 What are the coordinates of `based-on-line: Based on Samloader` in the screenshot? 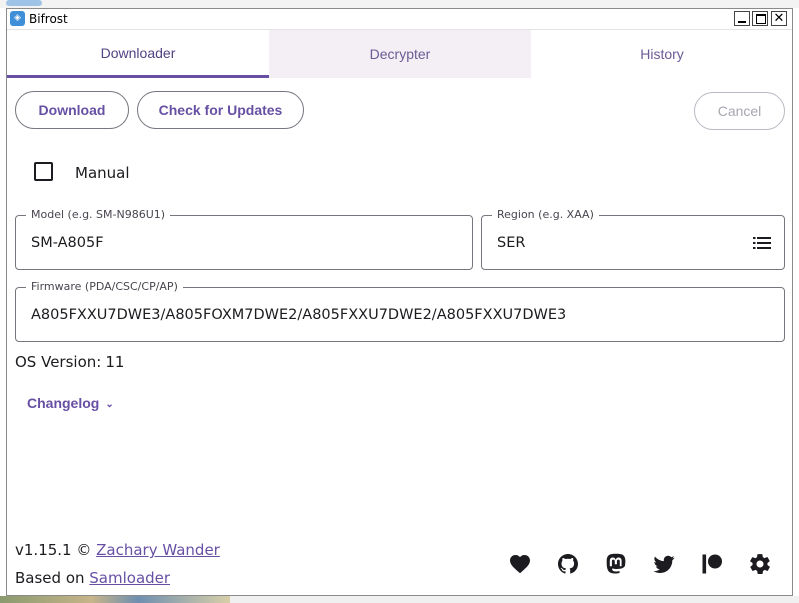 It's located at (92, 578).